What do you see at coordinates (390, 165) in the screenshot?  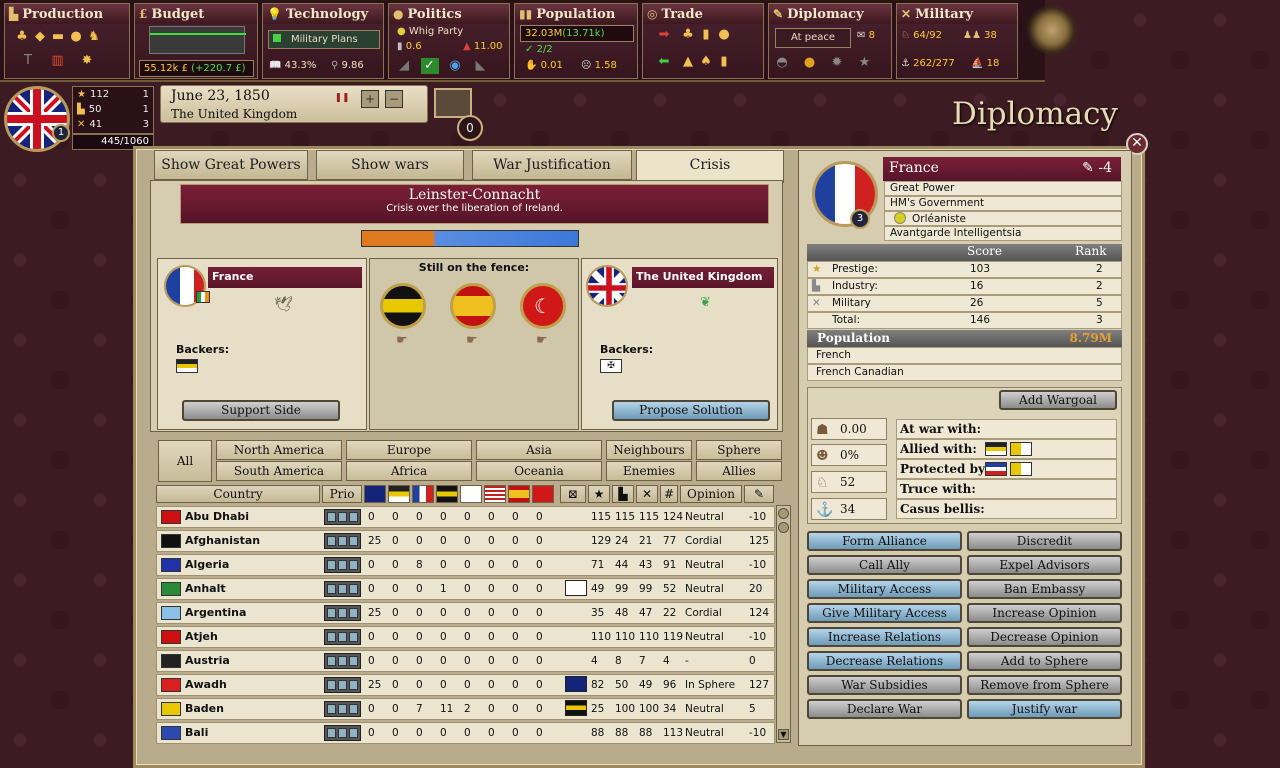 I see `tab-wars: Show wars` at bounding box center [390, 165].